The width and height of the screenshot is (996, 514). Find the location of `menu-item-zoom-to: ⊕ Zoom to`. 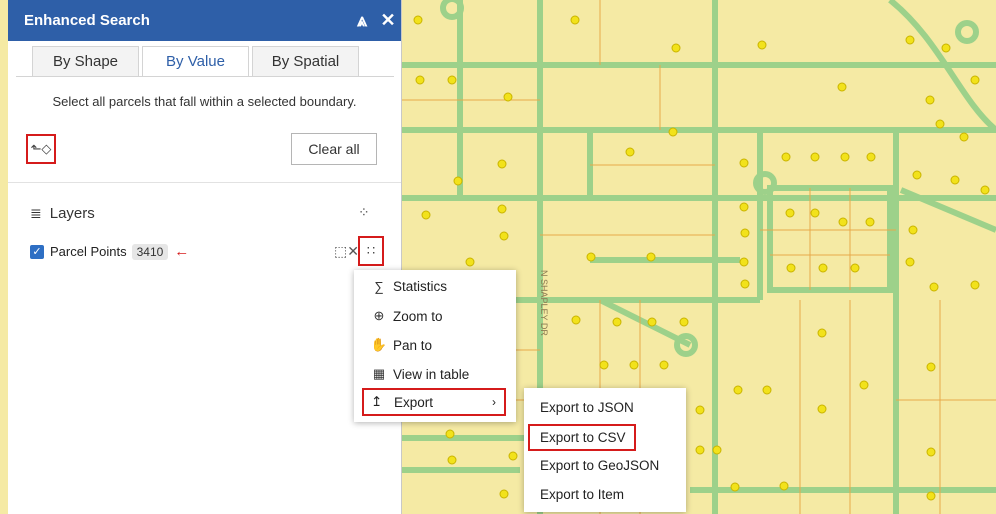

menu-item-zoom-to: ⊕ Zoom to is located at coordinates (406, 316).